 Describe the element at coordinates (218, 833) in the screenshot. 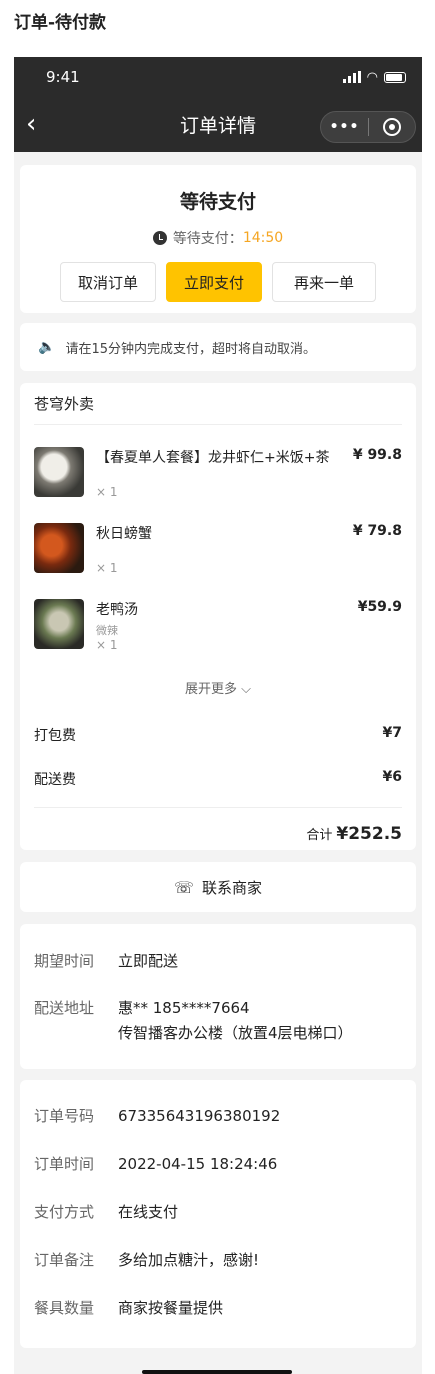

I see `total-row: 合计 ¥252.5` at that location.